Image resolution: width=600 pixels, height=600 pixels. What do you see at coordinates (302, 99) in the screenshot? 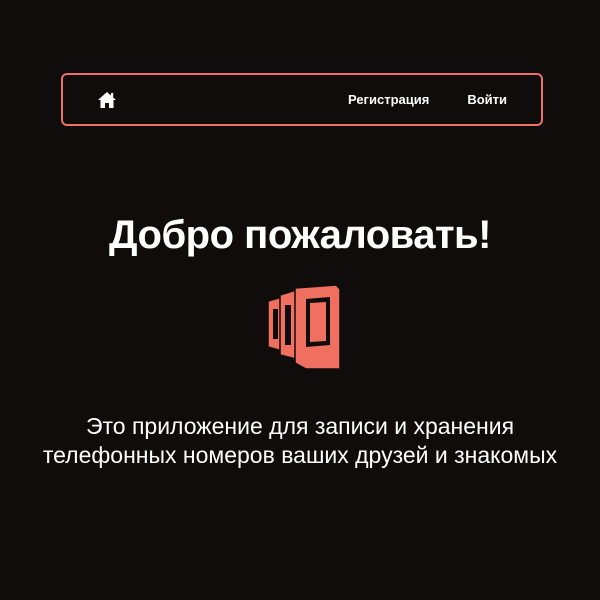
I see `navbar: Регистрация Войти` at bounding box center [302, 99].